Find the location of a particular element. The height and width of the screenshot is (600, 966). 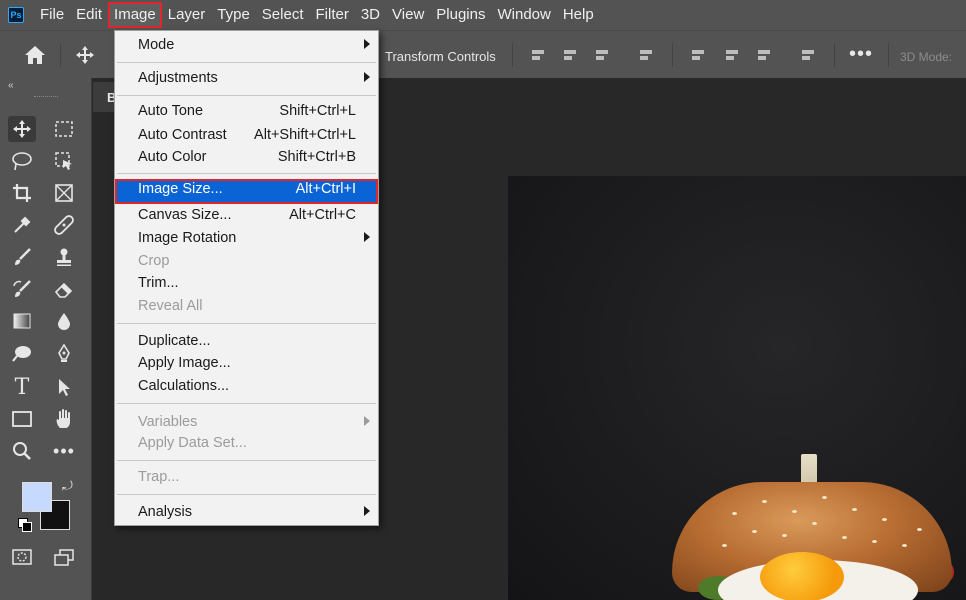

menu-plugins: Plugins is located at coordinates (460, 15).